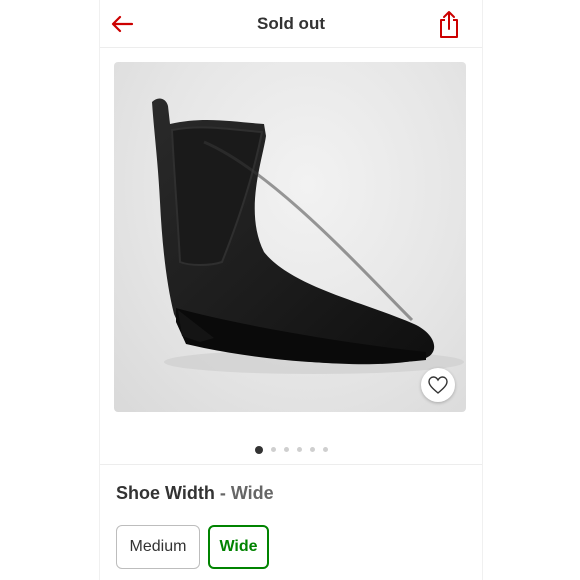  What do you see at coordinates (291, 464) in the screenshot?
I see `divider` at bounding box center [291, 464].